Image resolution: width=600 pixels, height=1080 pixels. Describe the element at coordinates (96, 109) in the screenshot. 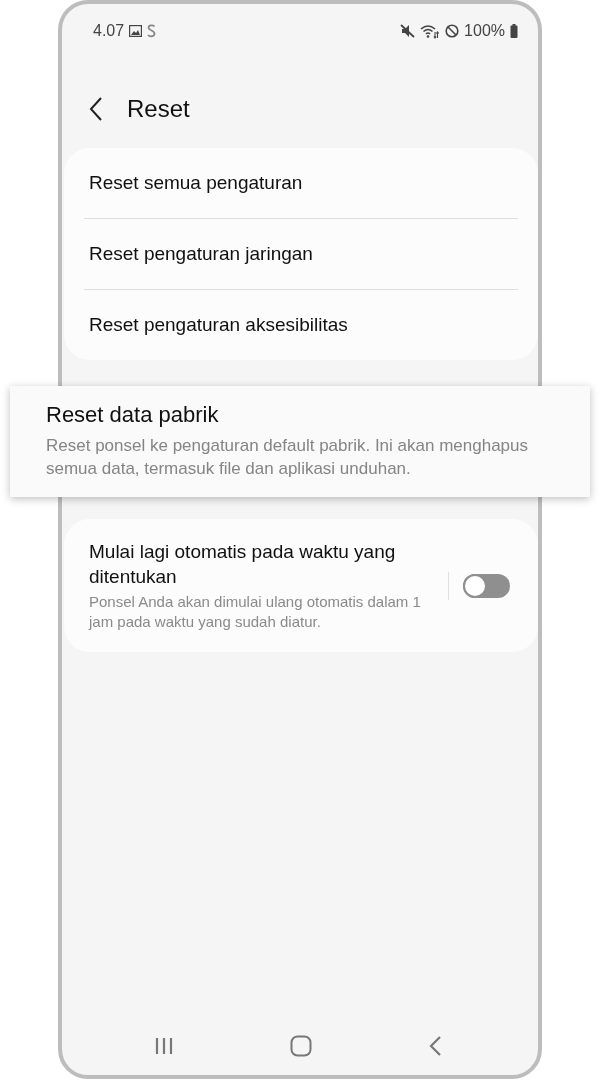

I see `back-button` at that location.